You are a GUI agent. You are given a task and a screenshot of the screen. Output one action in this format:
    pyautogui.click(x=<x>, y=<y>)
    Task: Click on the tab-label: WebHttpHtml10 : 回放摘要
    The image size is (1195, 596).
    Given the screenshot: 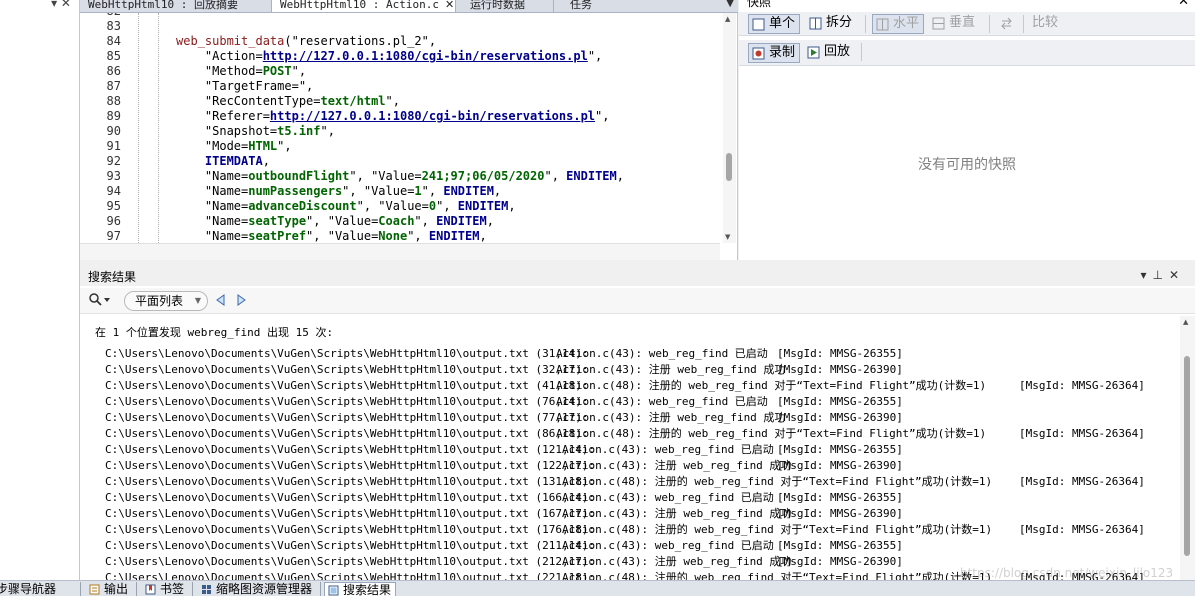 What is the action you would take?
    pyautogui.click(x=163, y=5)
    